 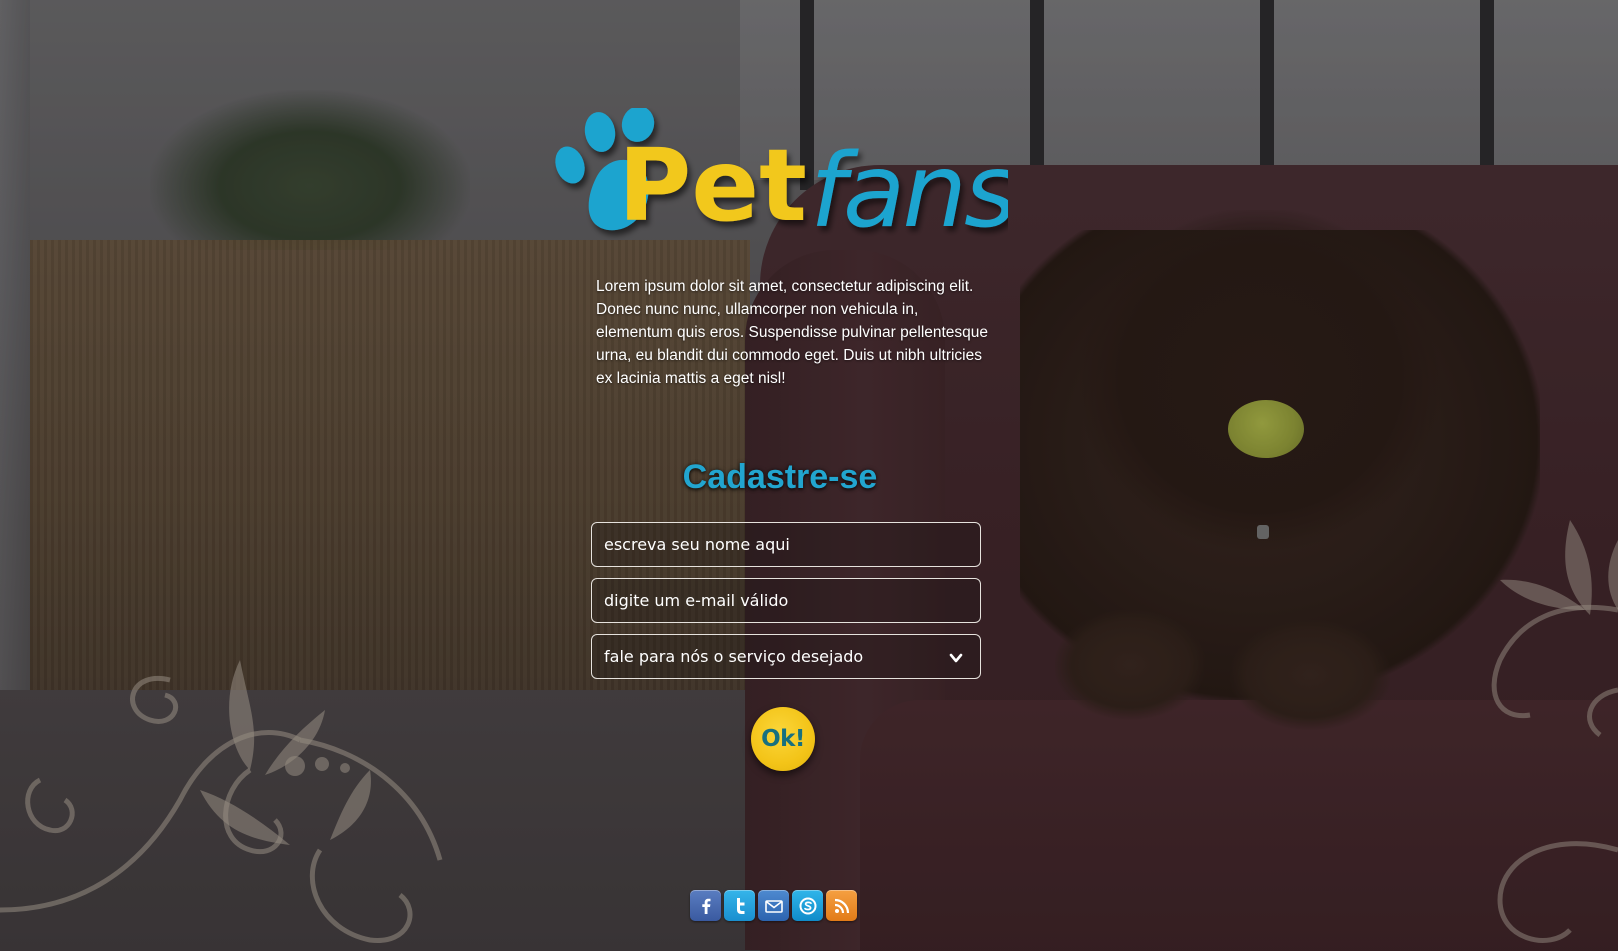 I want to click on social-links, so click(x=773, y=905).